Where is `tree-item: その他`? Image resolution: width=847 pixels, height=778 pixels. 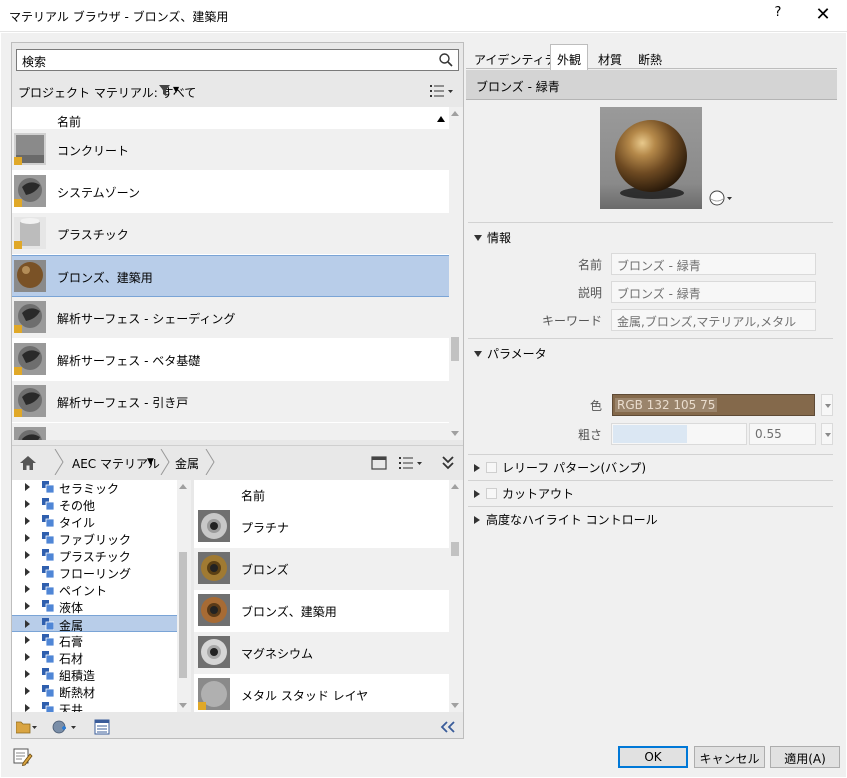
tree-item: その他 is located at coordinates (94, 504).